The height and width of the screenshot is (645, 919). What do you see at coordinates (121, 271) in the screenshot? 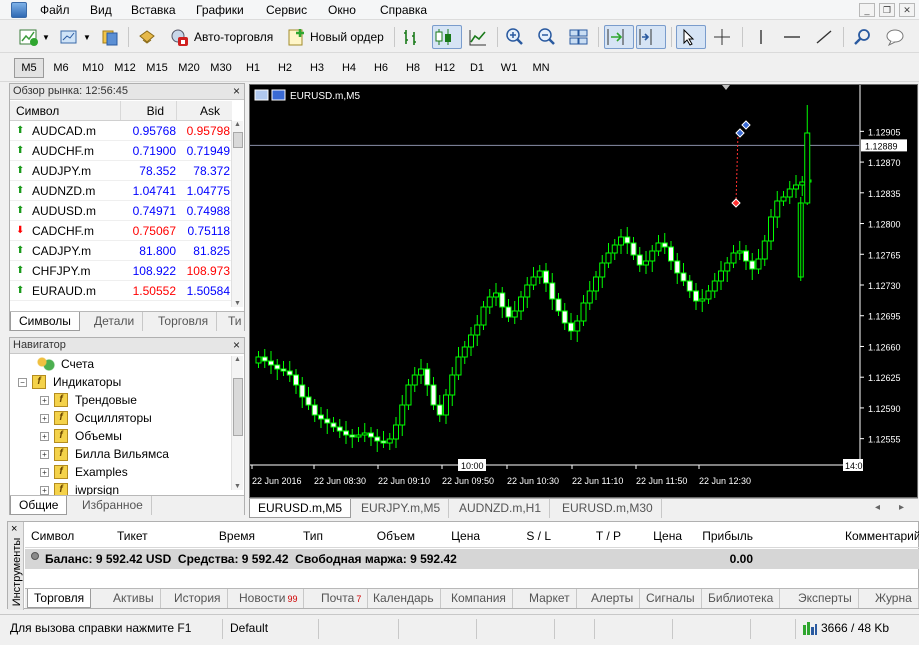
I see `market-row-chfjpy-m: ⬆ CHFJPY.m 108.922 108.973` at bounding box center [121, 271].